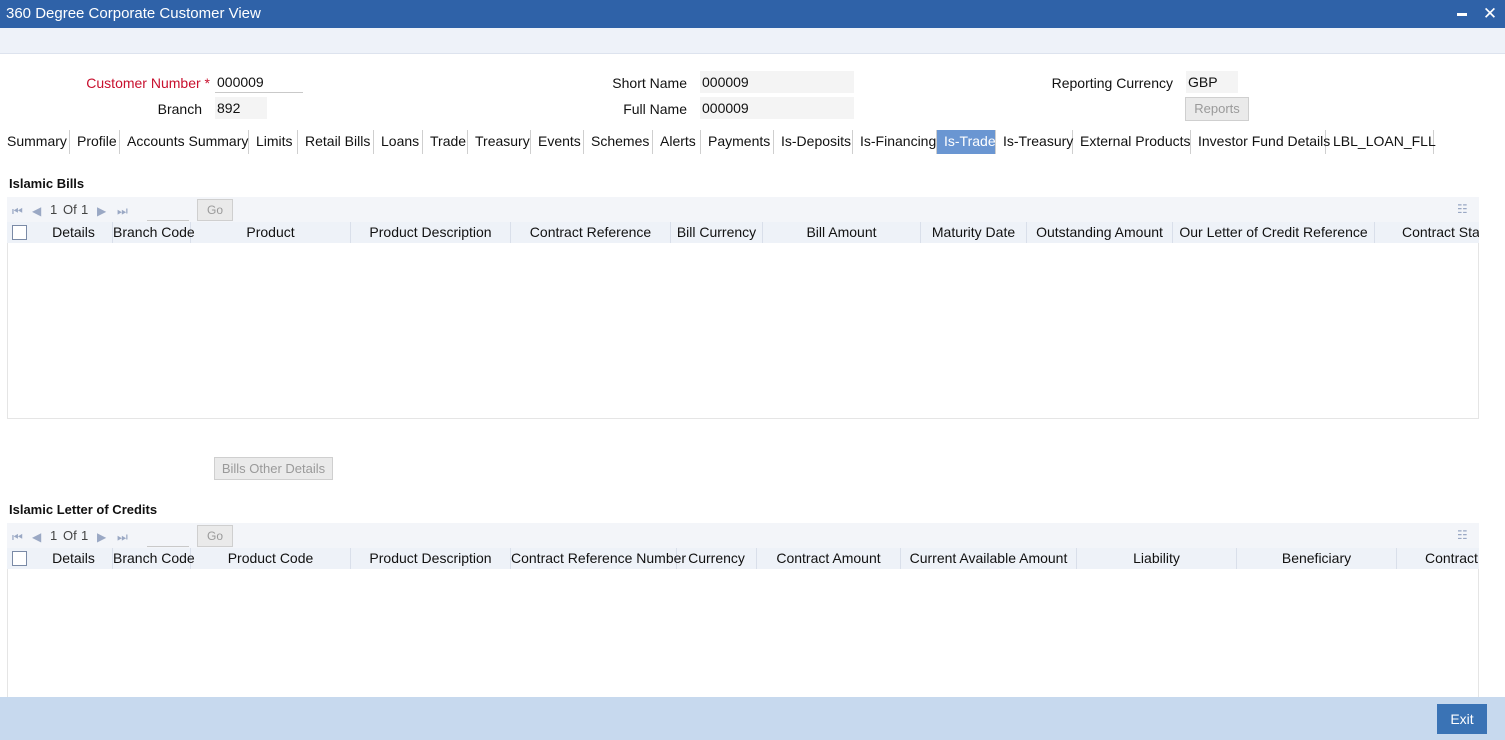  I want to click on tab-is-treasury: Is-Treasury, so click(1034, 142).